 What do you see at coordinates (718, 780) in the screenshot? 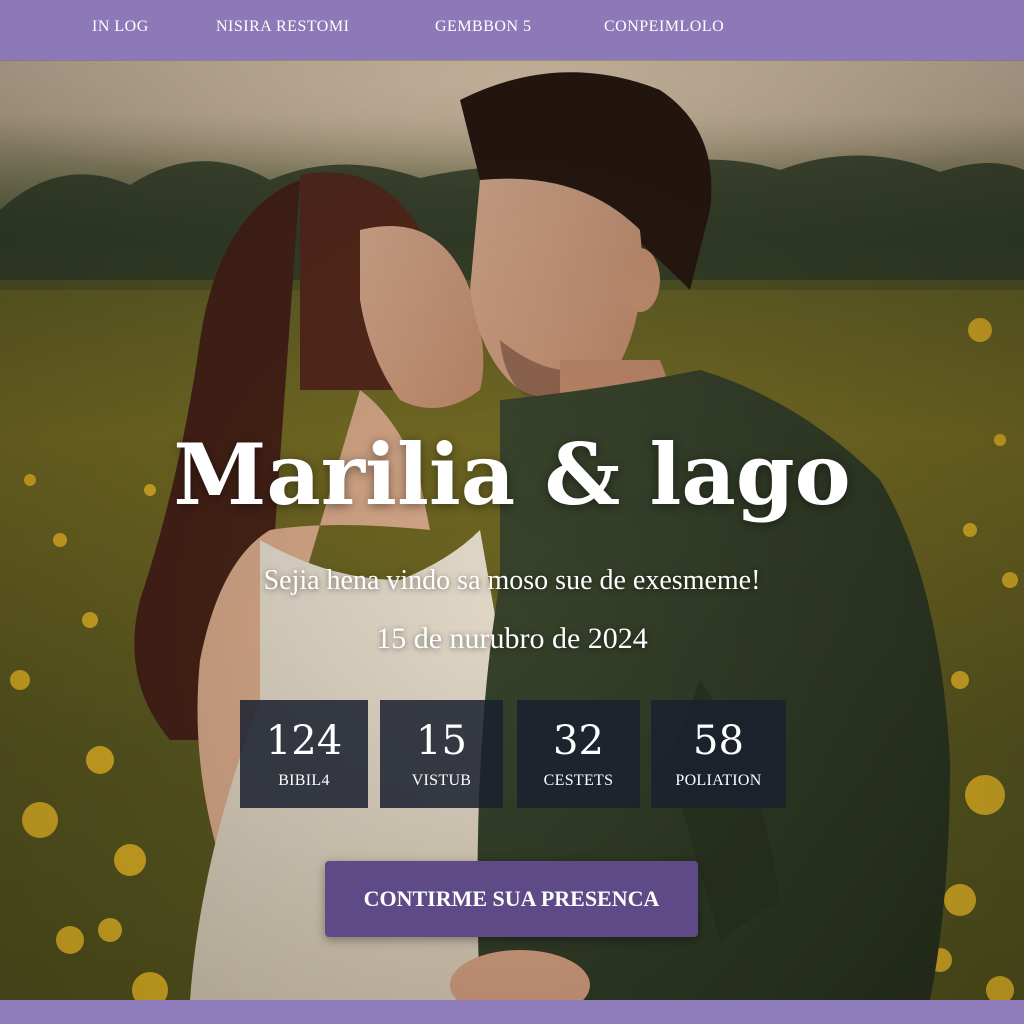
I see `countdown-label: POLIATION` at bounding box center [718, 780].